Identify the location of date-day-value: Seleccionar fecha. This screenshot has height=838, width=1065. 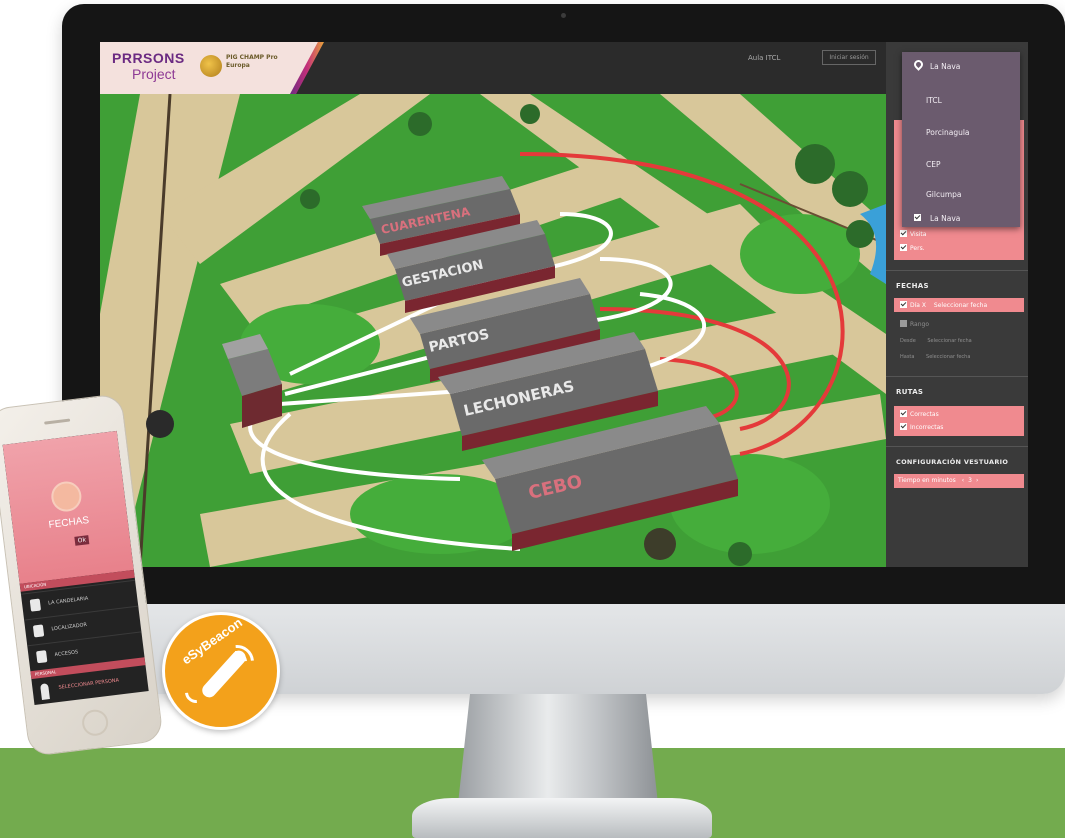
(960, 305).